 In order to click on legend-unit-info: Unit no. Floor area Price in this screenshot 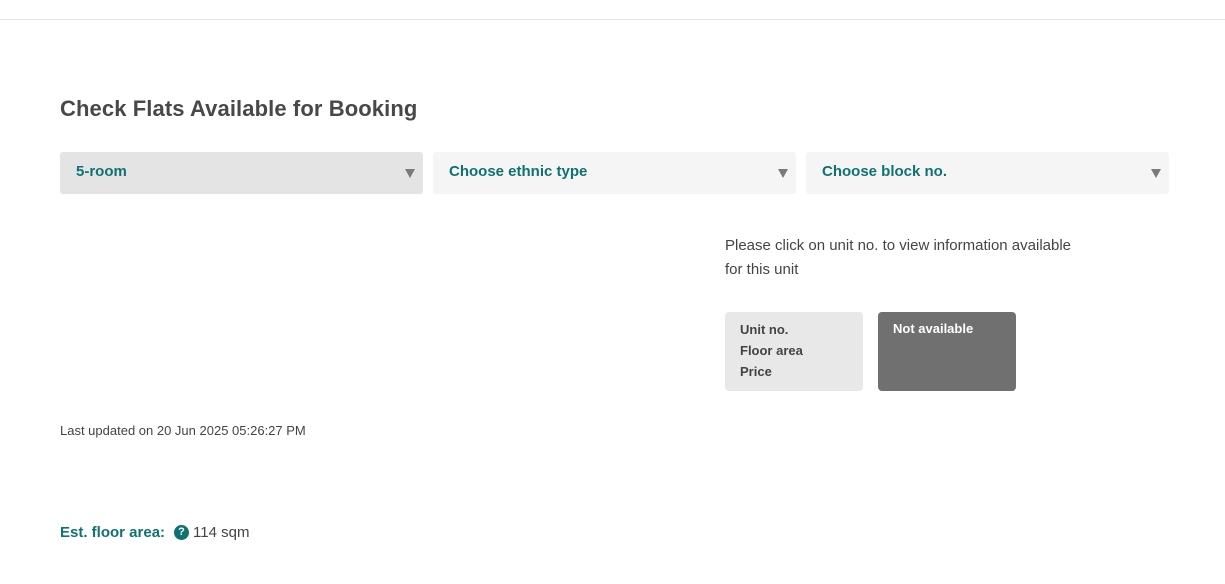, I will do `click(794, 351)`.